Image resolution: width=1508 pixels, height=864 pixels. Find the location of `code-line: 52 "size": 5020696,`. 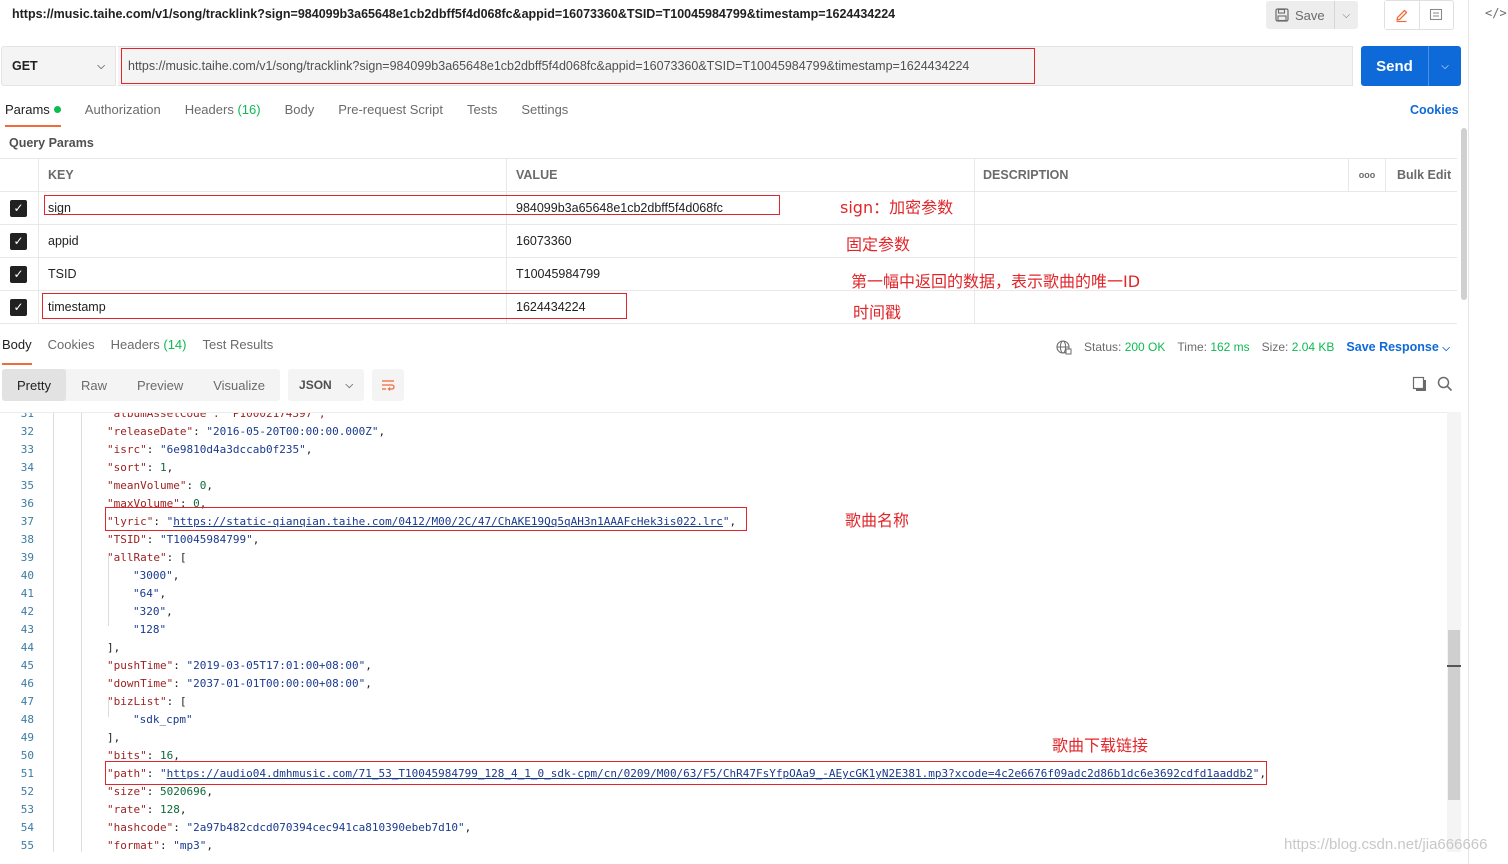

code-line: 52 "size": 5020696, is located at coordinates (723, 792).